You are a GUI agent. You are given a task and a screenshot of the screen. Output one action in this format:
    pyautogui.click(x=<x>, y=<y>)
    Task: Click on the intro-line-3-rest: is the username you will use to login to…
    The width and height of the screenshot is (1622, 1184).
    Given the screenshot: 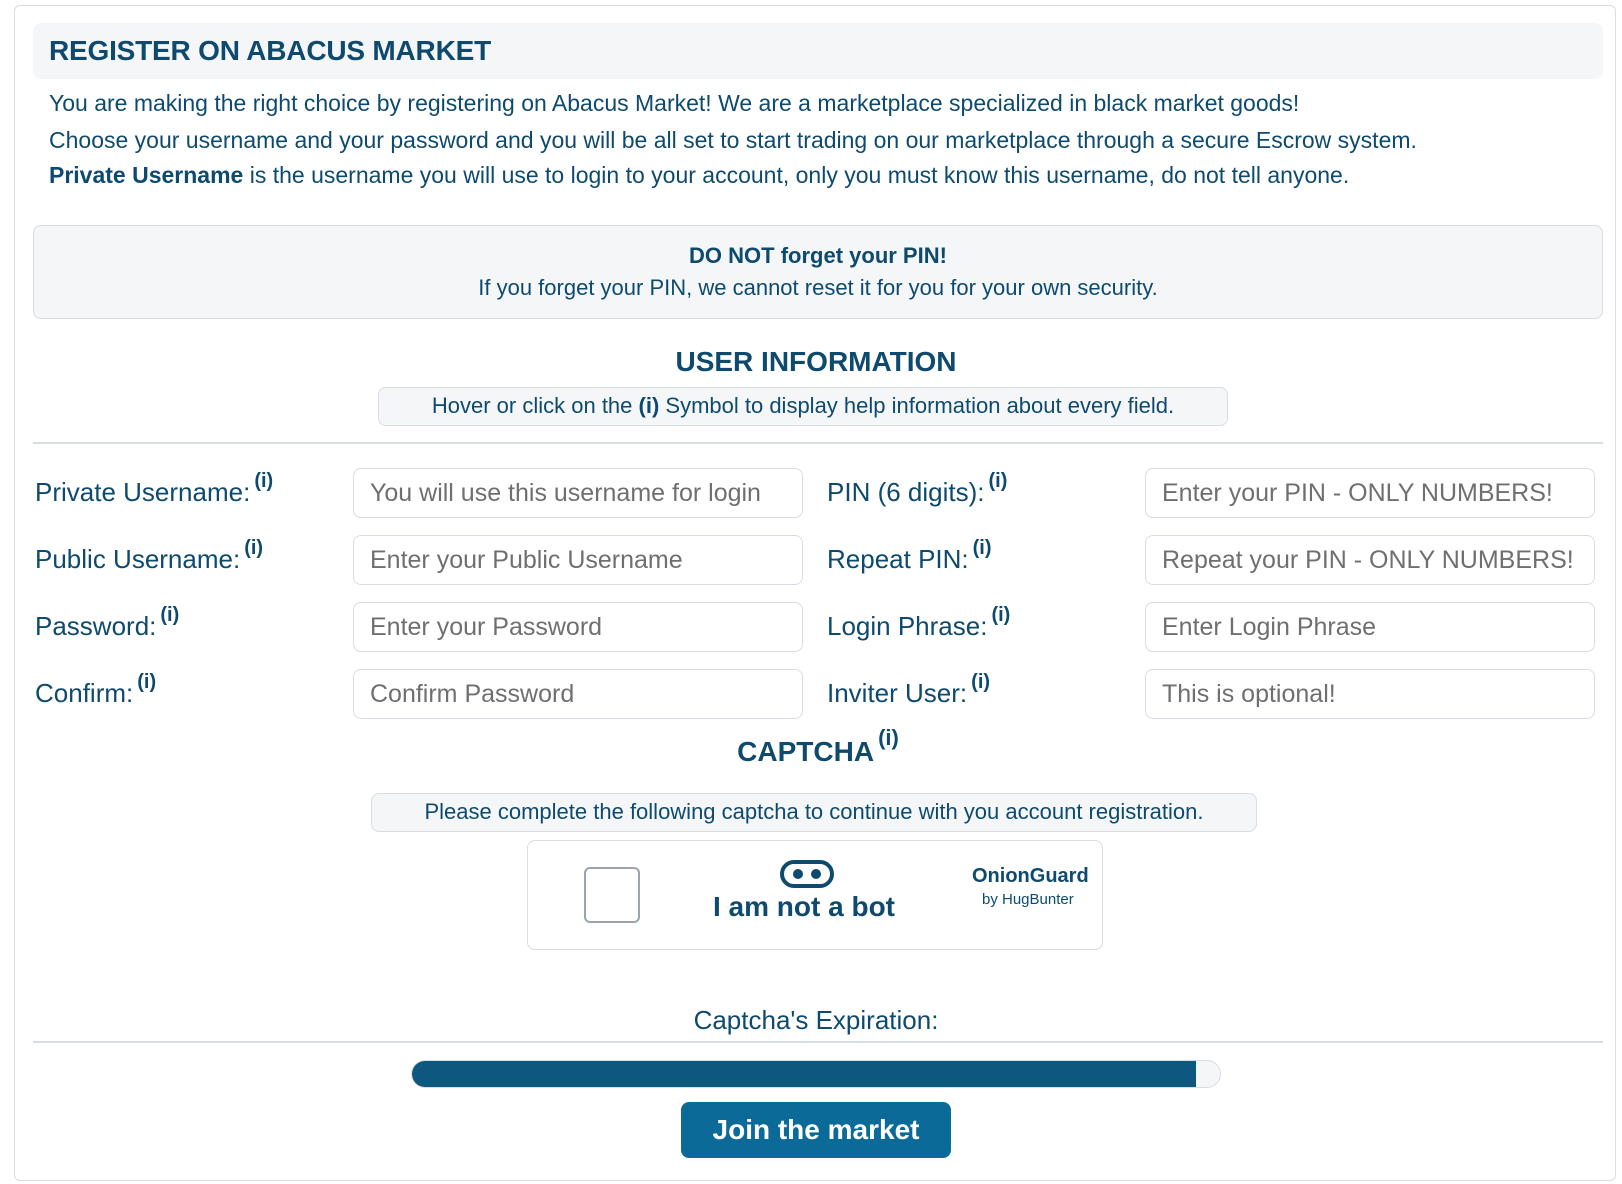 What is the action you would take?
    pyautogui.click(x=796, y=175)
    